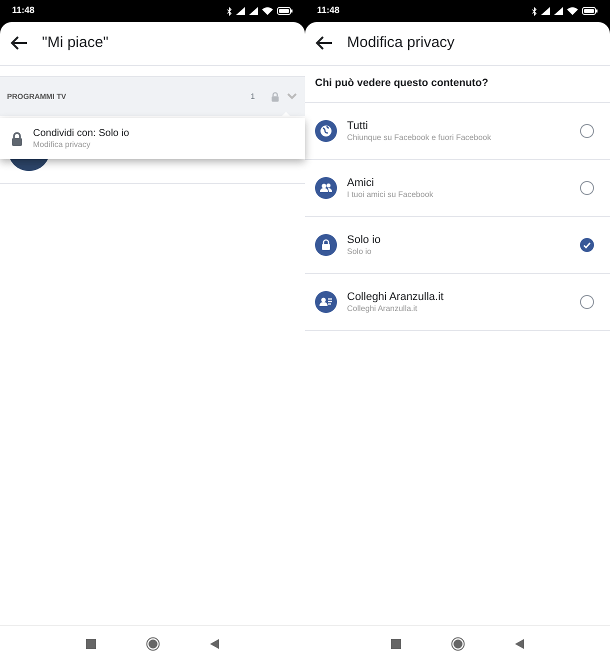 The image size is (610, 661). I want to click on screen-title: Modifica privacy, so click(401, 43).